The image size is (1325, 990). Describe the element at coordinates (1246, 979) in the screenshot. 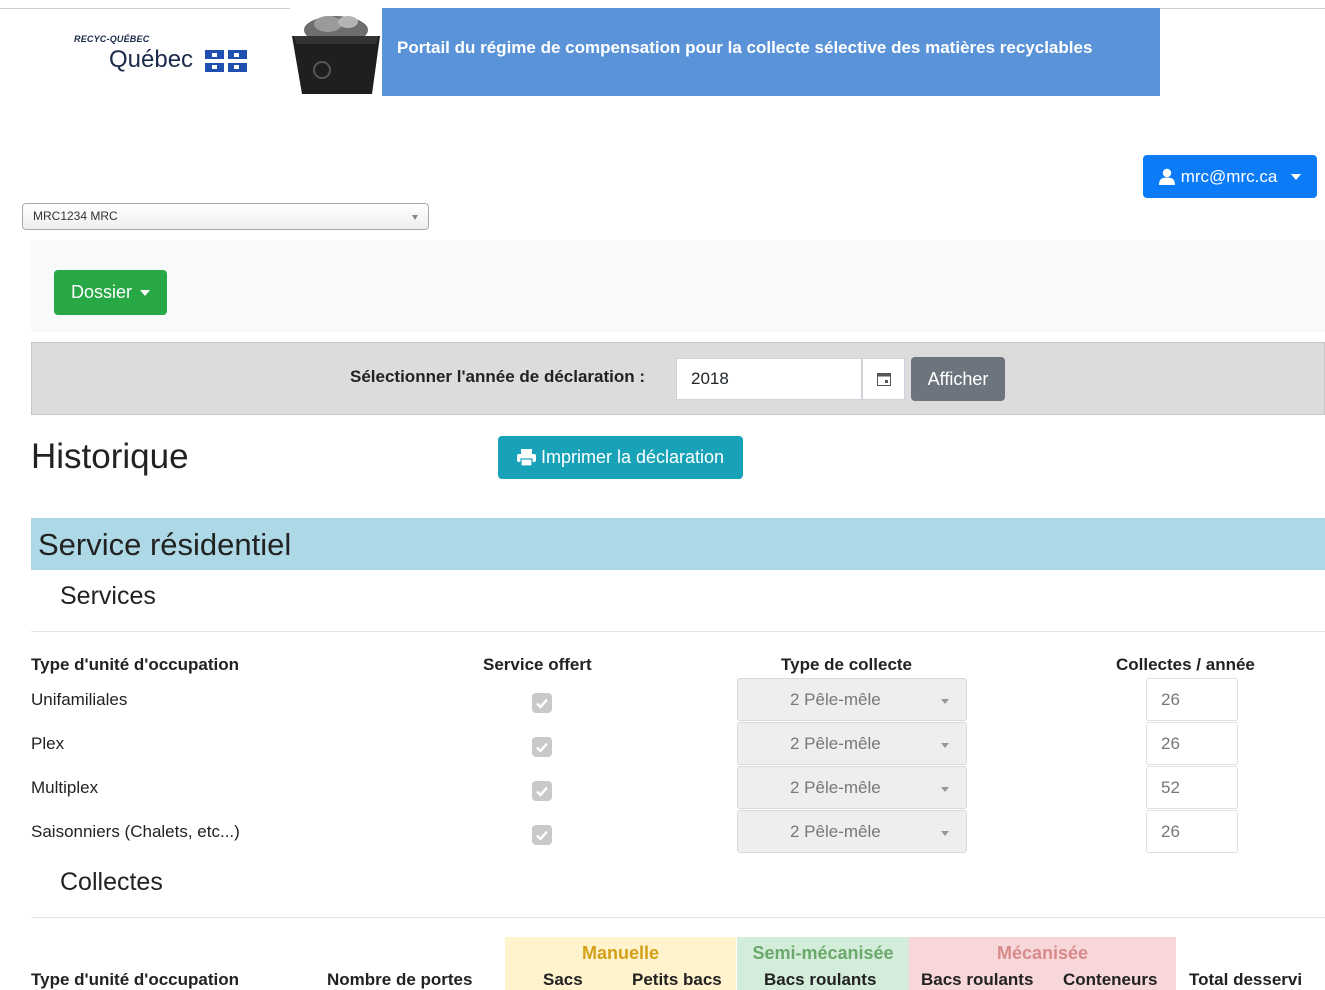

I see `column-header-total: Total desservi` at that location.